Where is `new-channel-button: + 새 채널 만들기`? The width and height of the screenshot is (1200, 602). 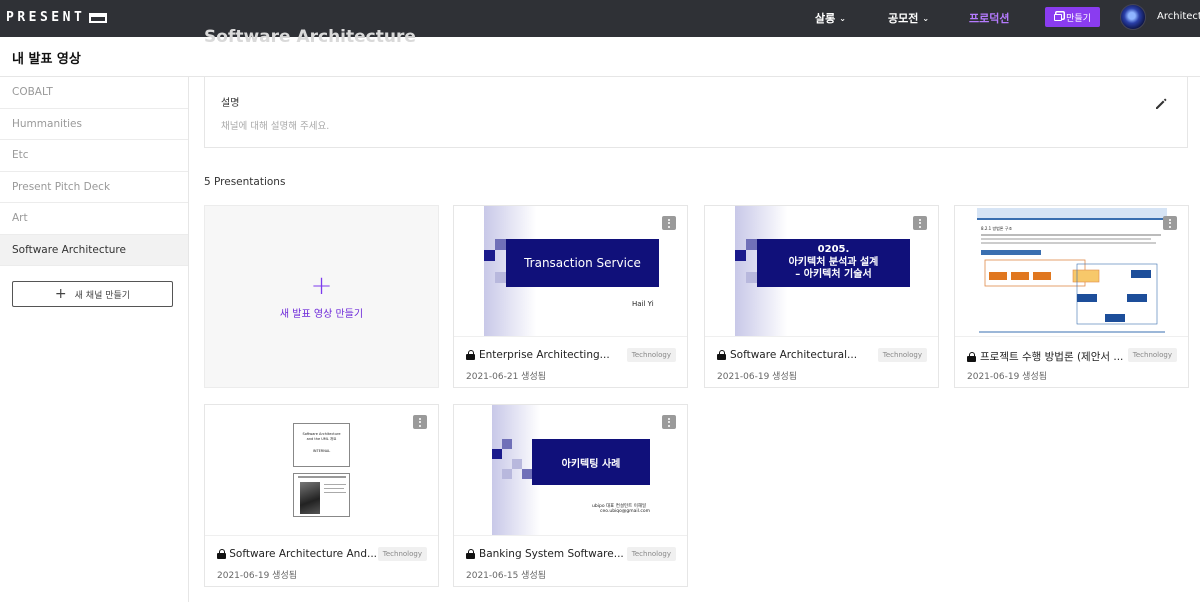 new-channel-button: + 새 채널 만들기 is located at coordinates (92, 294).